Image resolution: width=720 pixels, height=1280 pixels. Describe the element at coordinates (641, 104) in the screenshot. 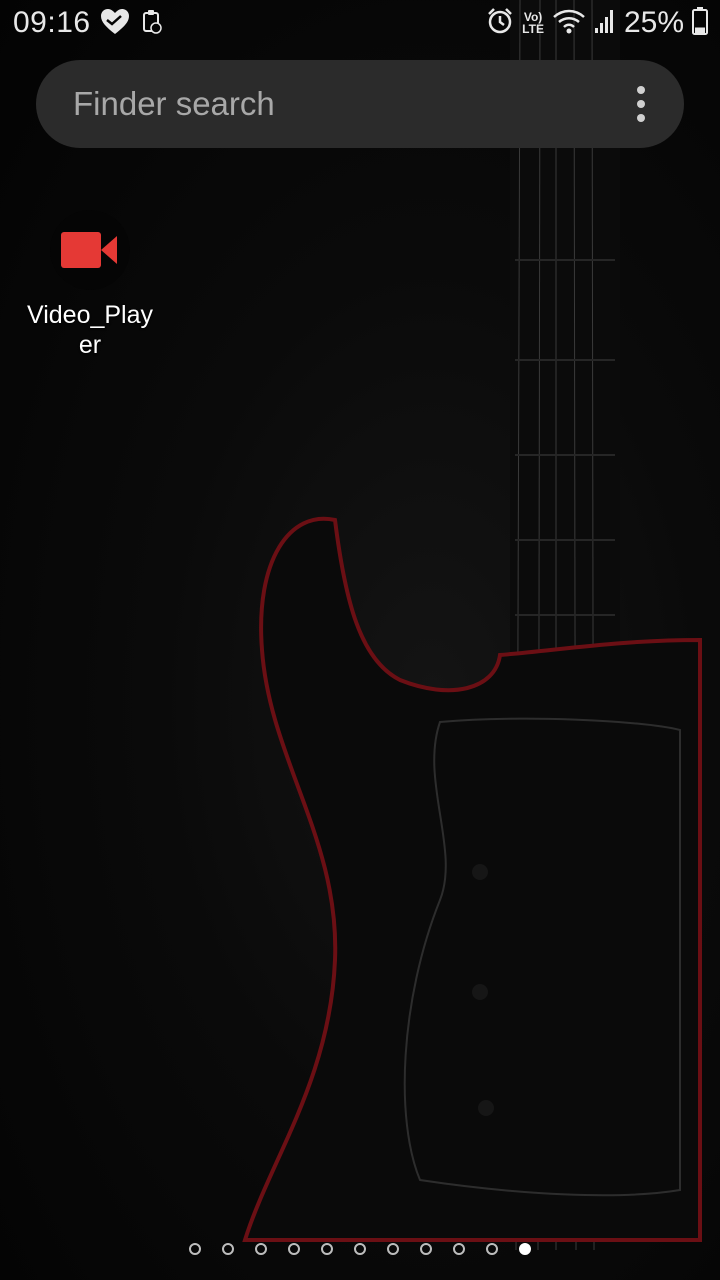

I see `more-vertical-icon` at that location.